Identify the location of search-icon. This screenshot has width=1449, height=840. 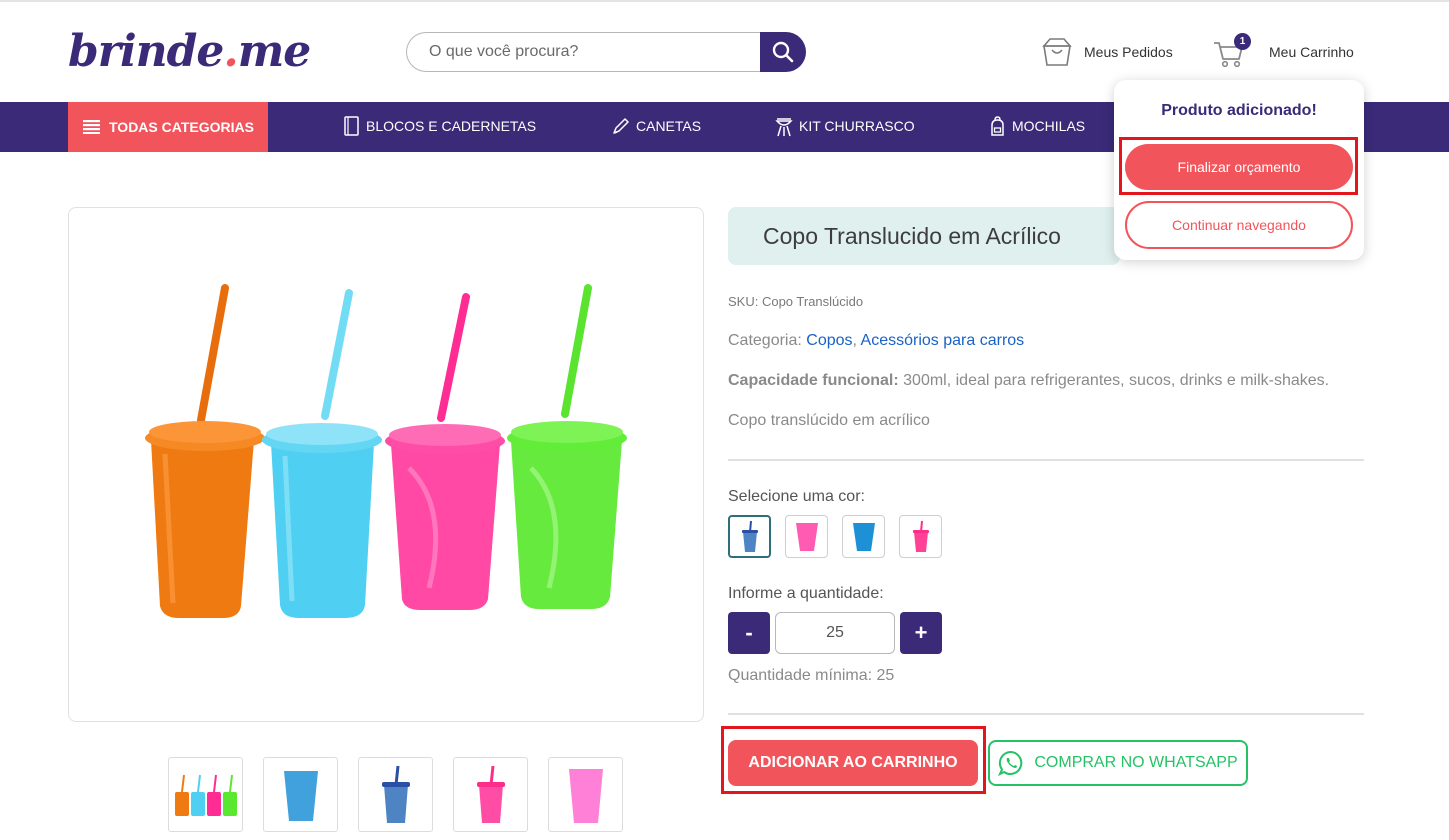
(783, 52).